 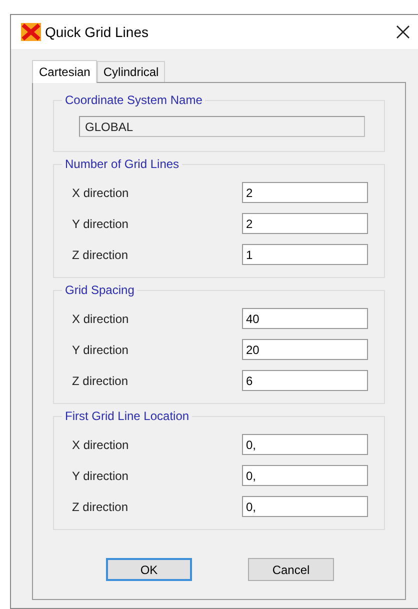 What do you see at coordinates (100, 290) in the screenshot?
I see `group-title: Grid Spacing` at bounding box center [100, 290].